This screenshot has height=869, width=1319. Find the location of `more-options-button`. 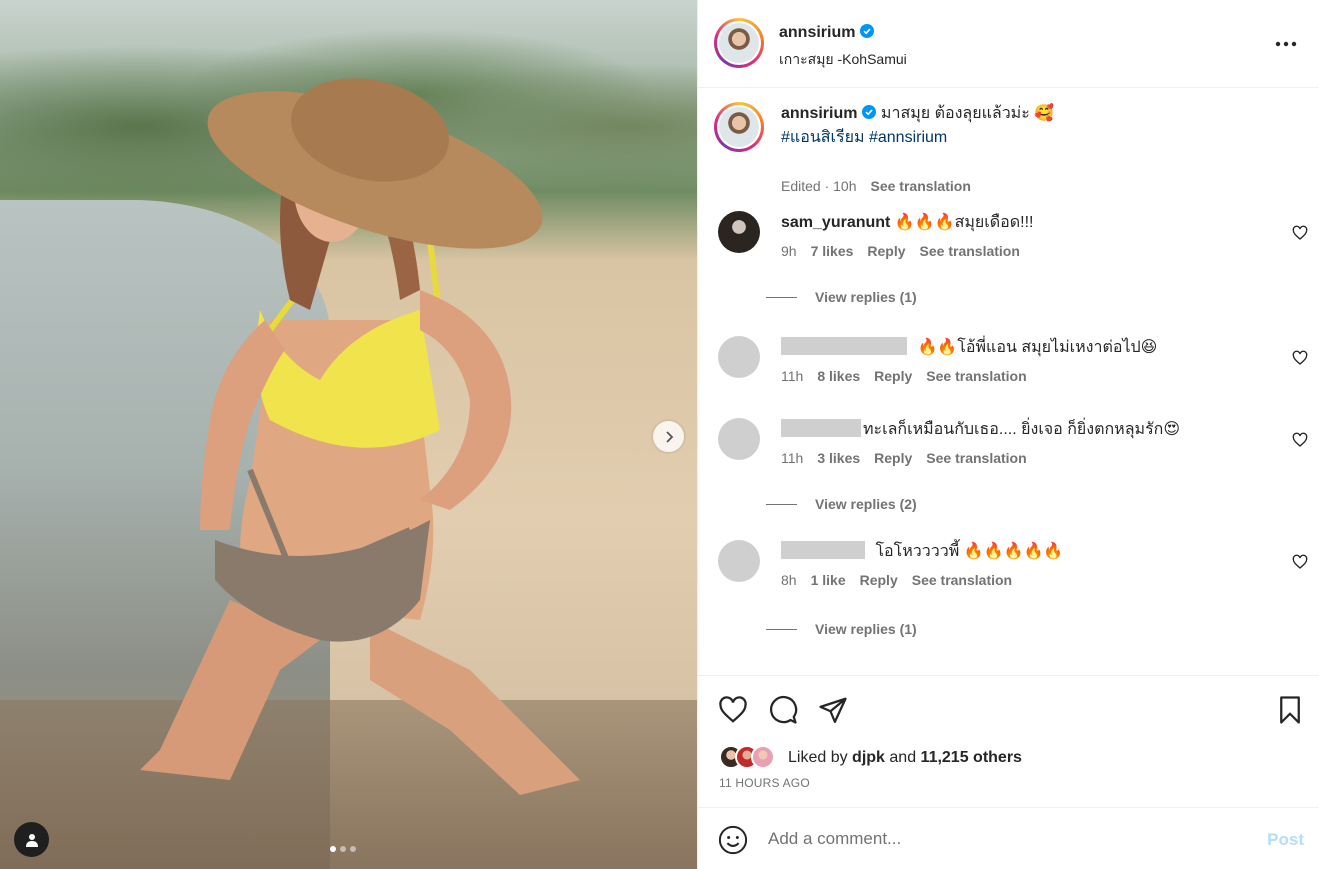

more-options-button is located at coordinates (1286, 44).